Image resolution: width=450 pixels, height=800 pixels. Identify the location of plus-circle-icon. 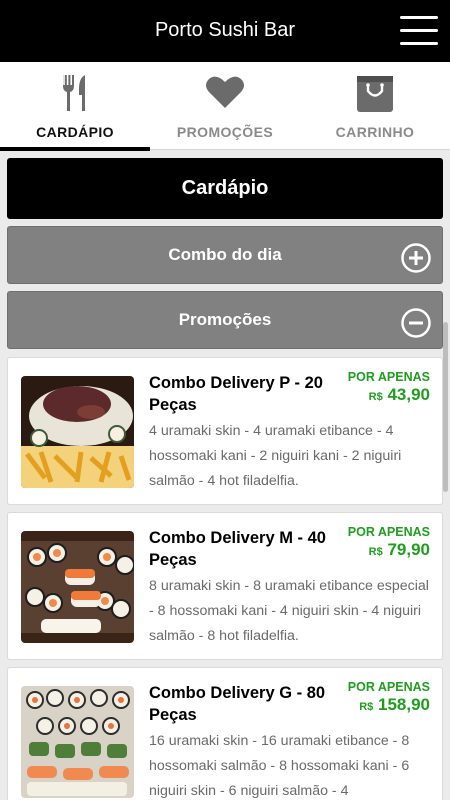
(416, 256).